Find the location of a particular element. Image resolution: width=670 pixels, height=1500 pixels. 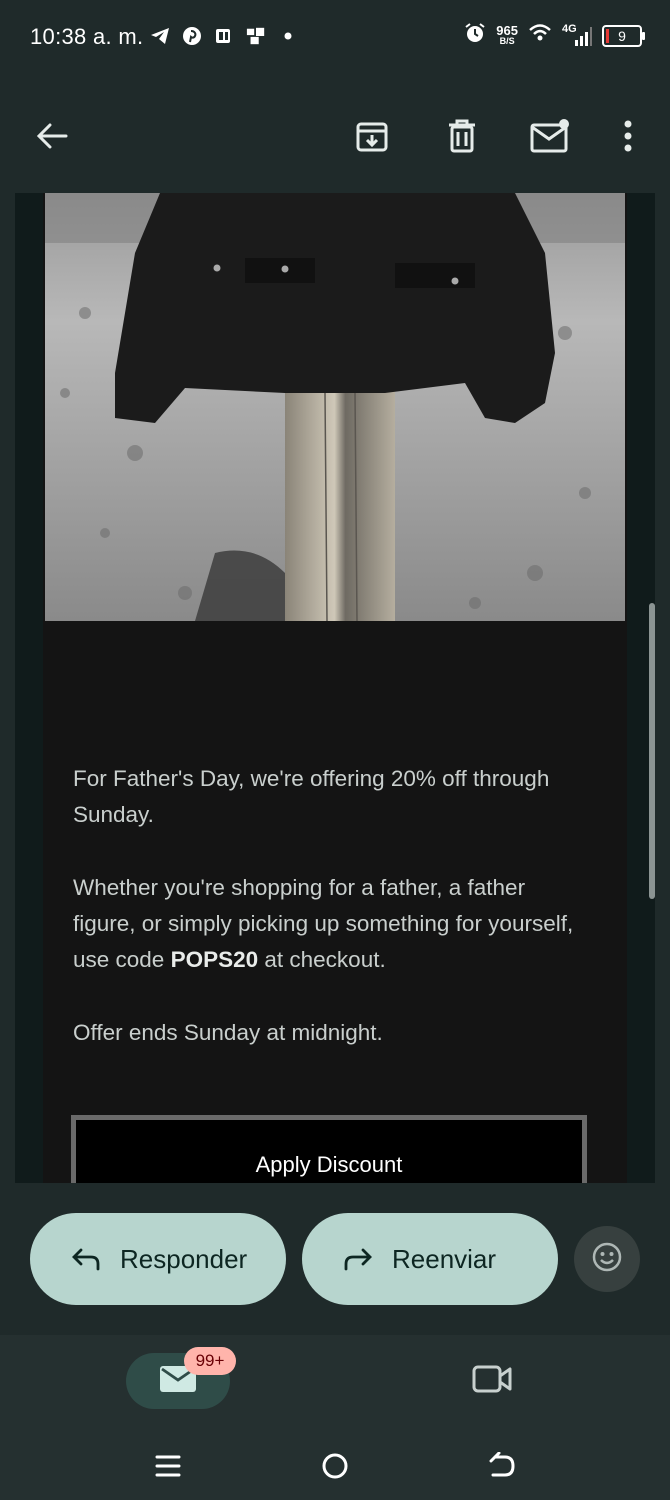

recent-apps-icon is located at coordinates (168, 1466).